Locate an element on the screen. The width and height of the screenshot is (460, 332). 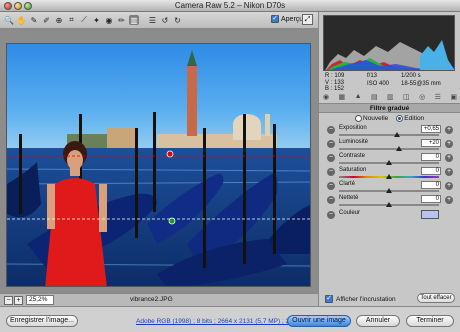
clarity-slider-thumb is located at coordinates (389, 190).